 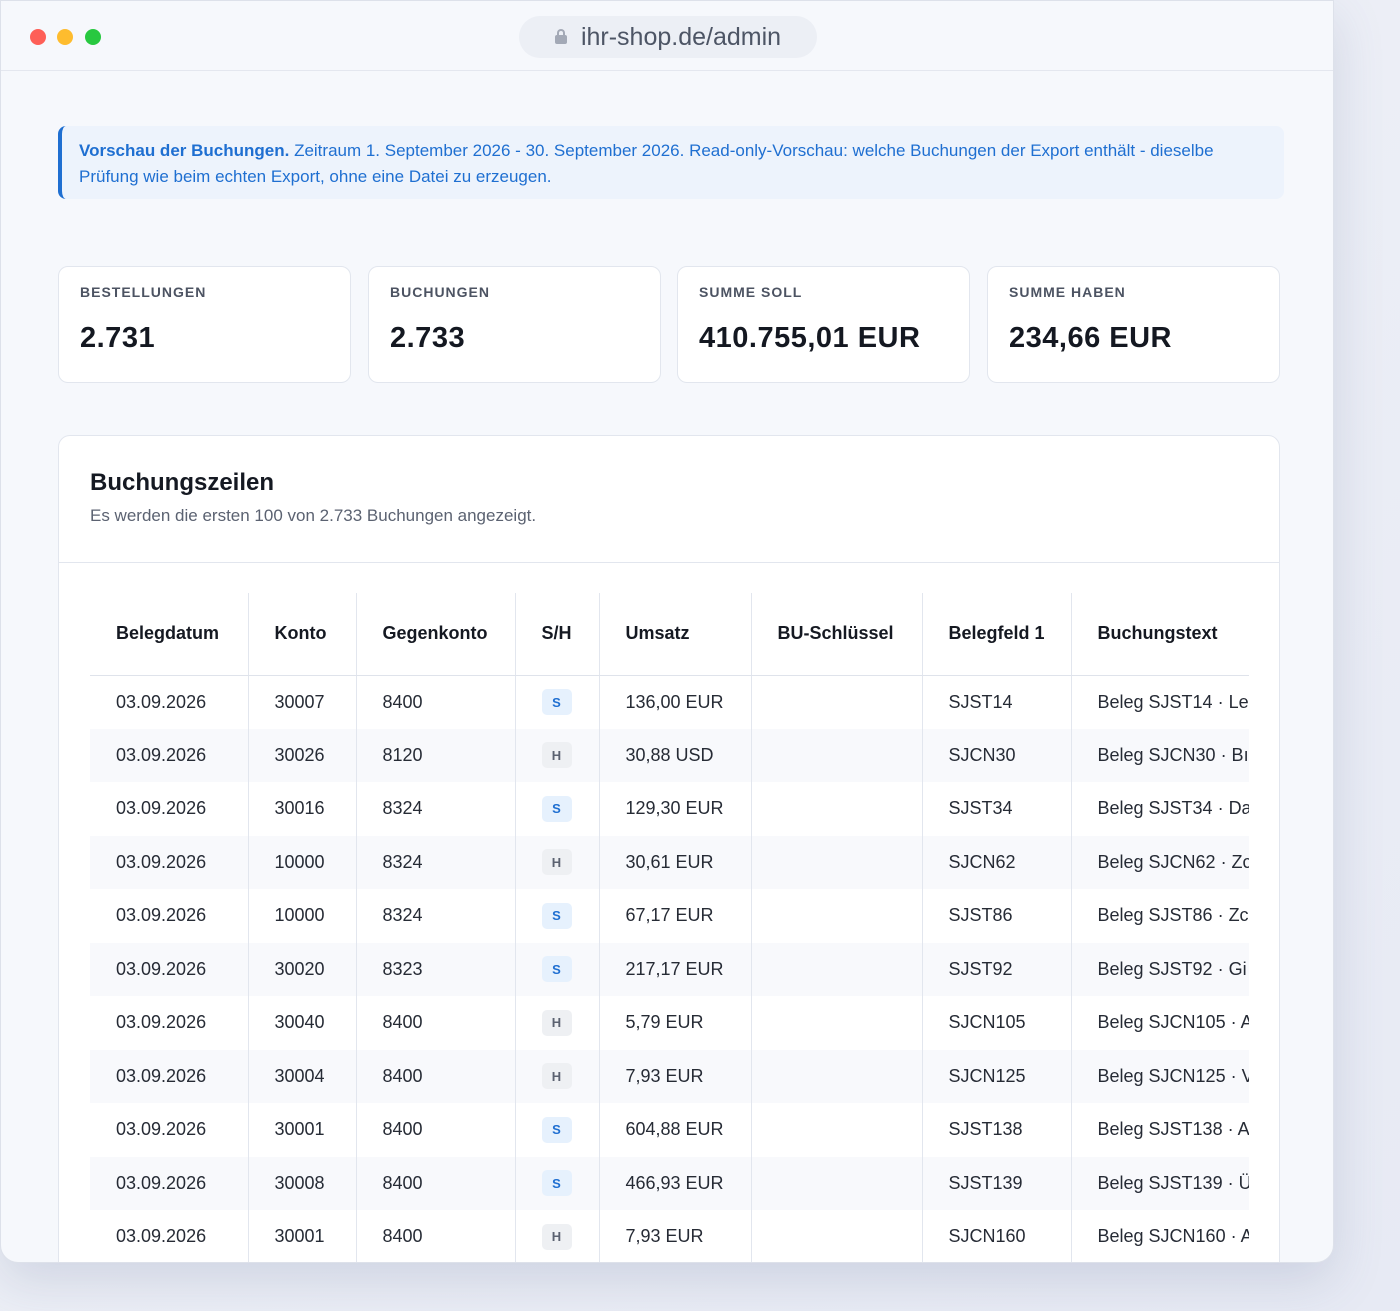 I want to click on column-header: Konto, so click(x=302, y=634).